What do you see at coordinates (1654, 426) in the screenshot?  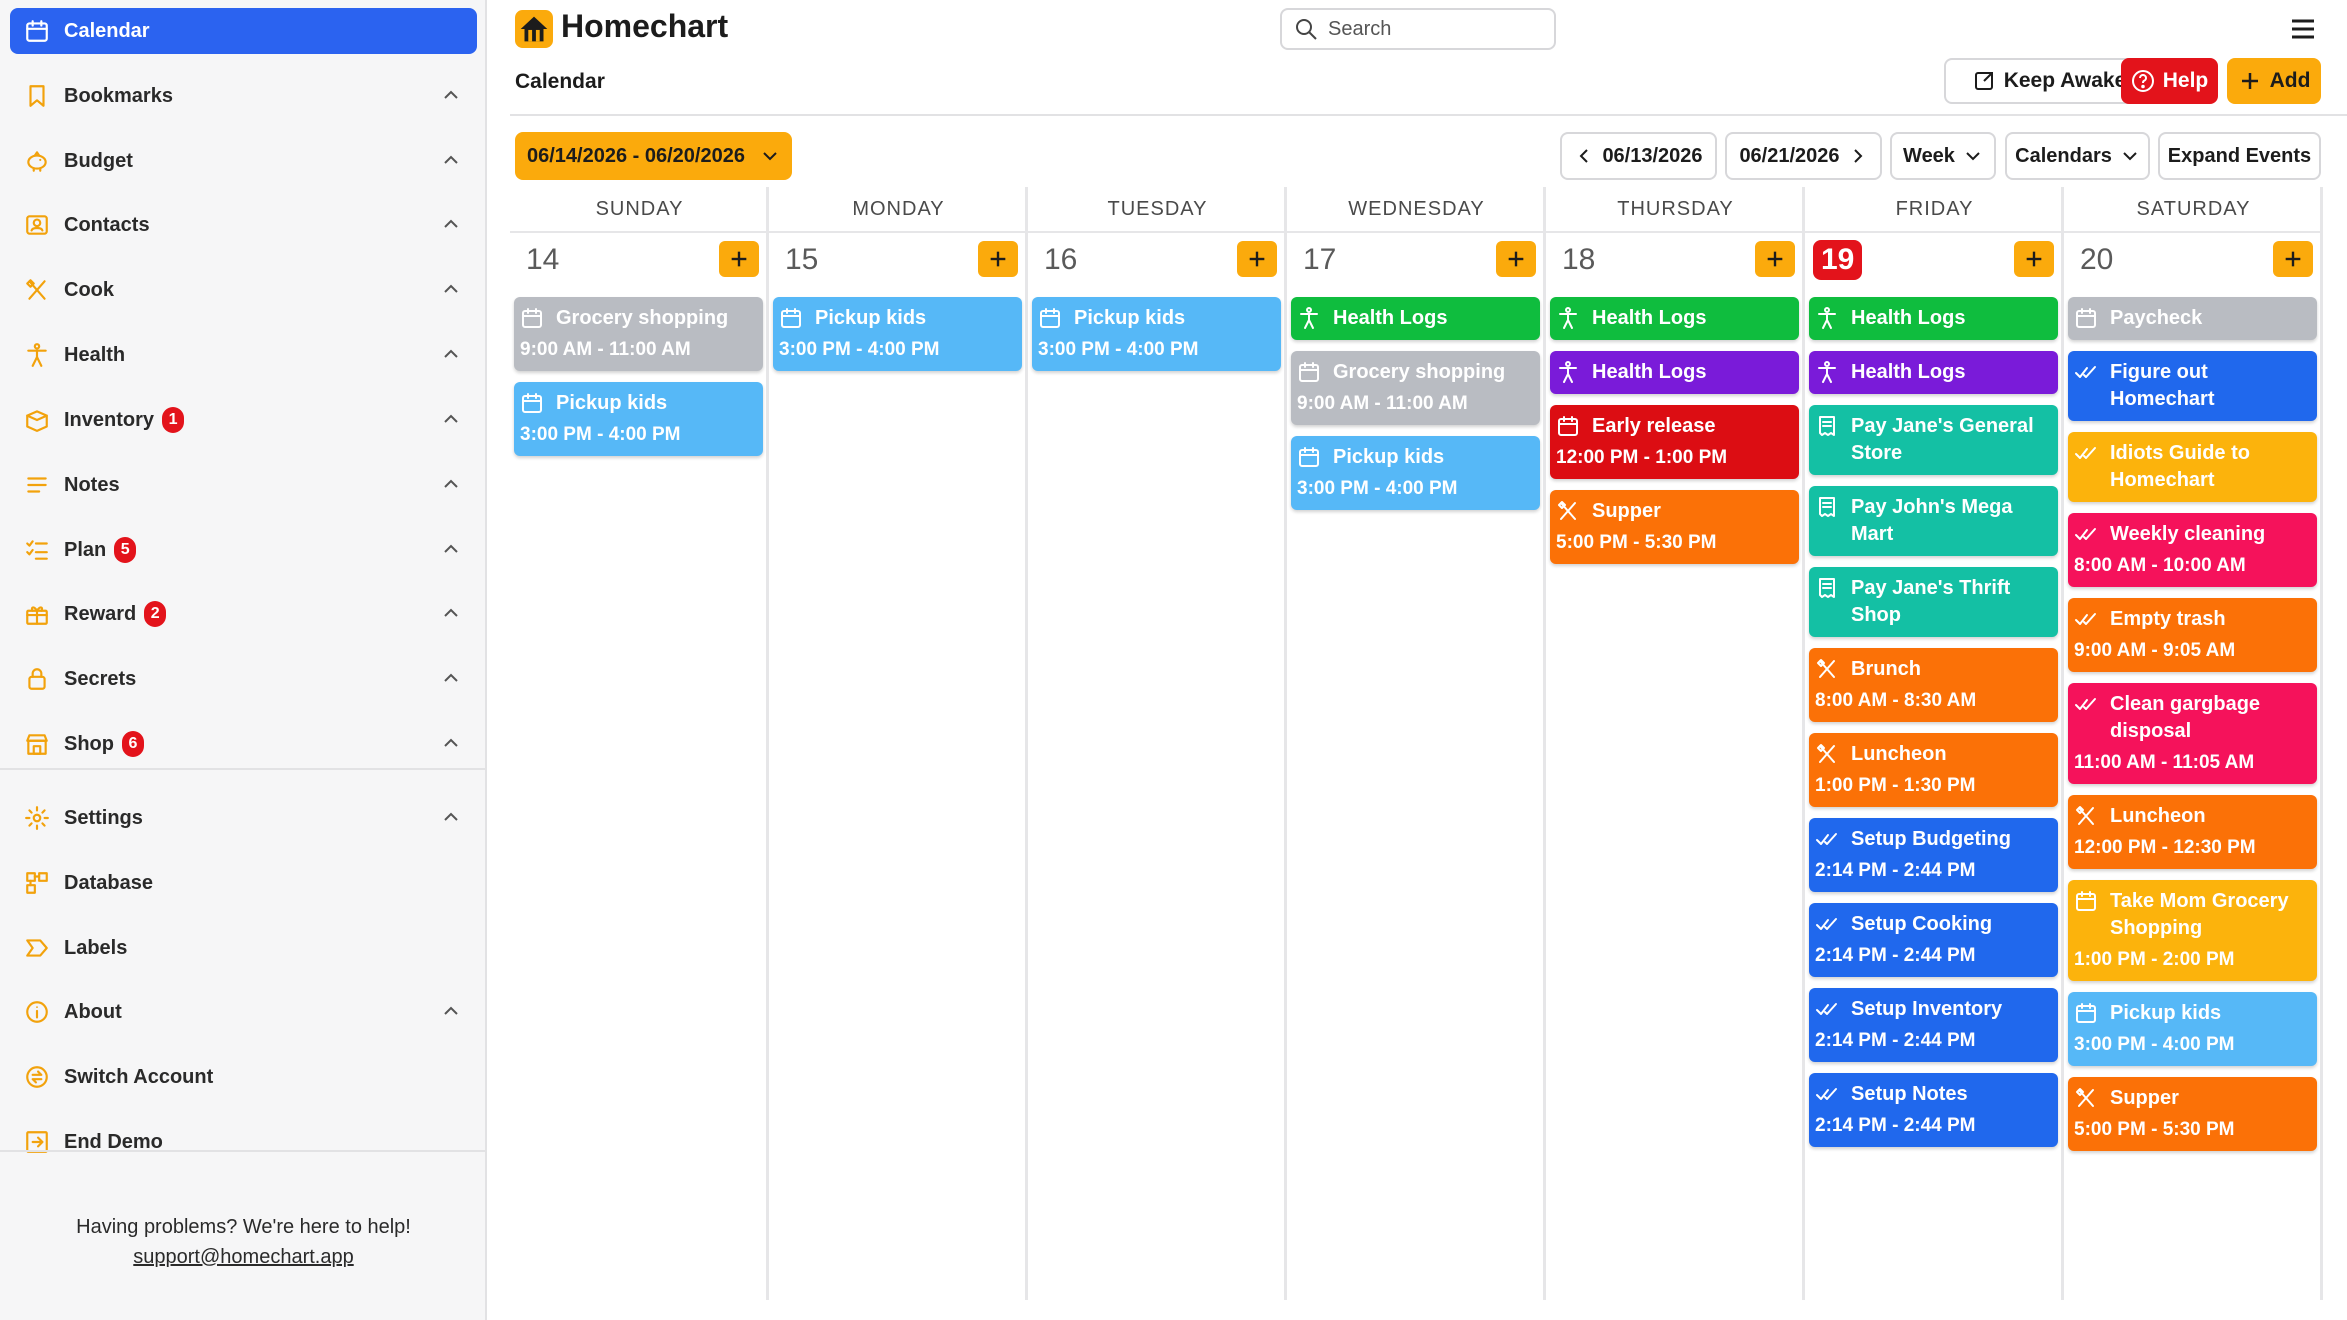 I see `event-title: Early release` at bounding box center [1654, 426].